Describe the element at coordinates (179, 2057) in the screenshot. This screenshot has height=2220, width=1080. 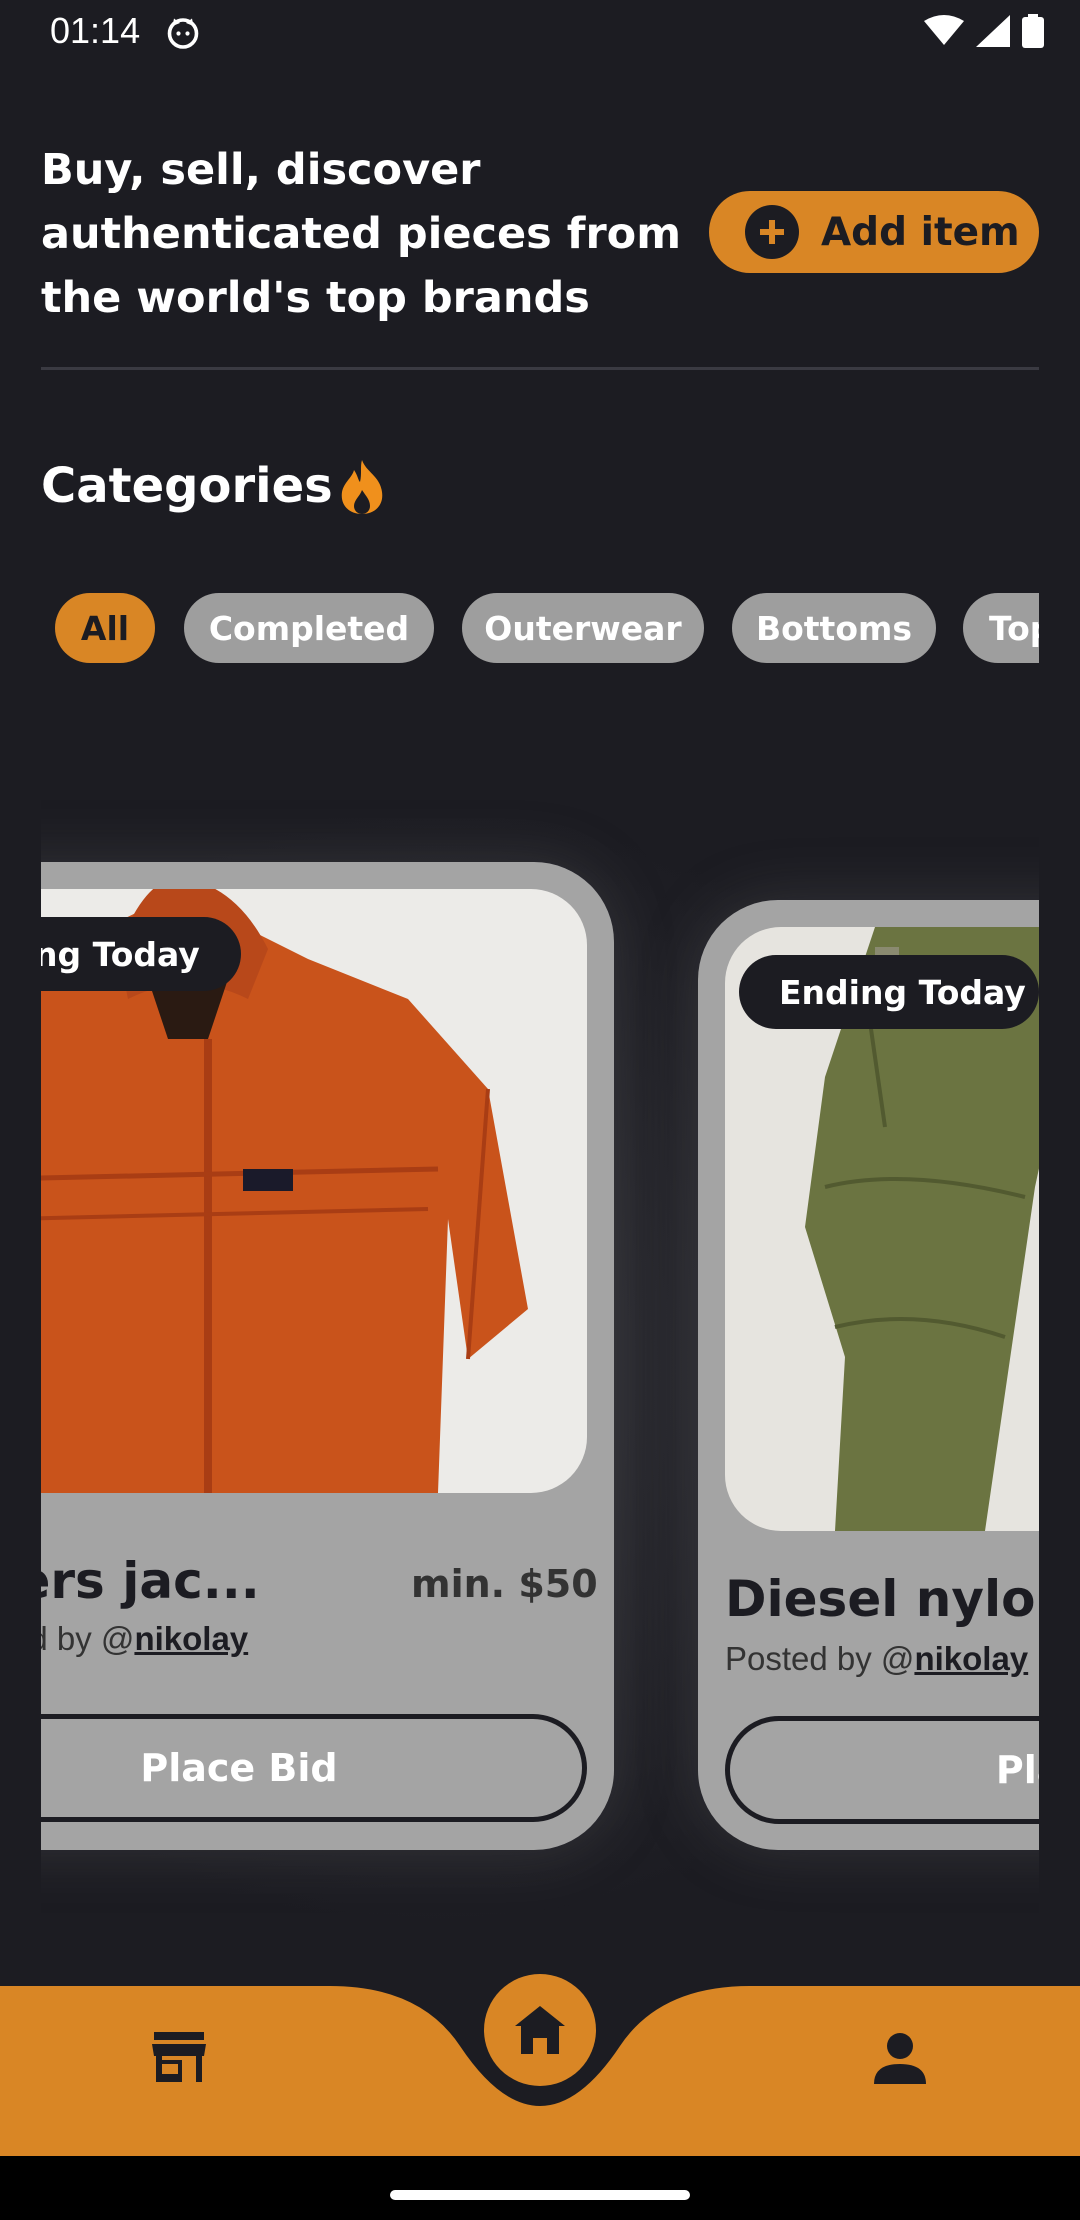
I see `store-icon` at that location.